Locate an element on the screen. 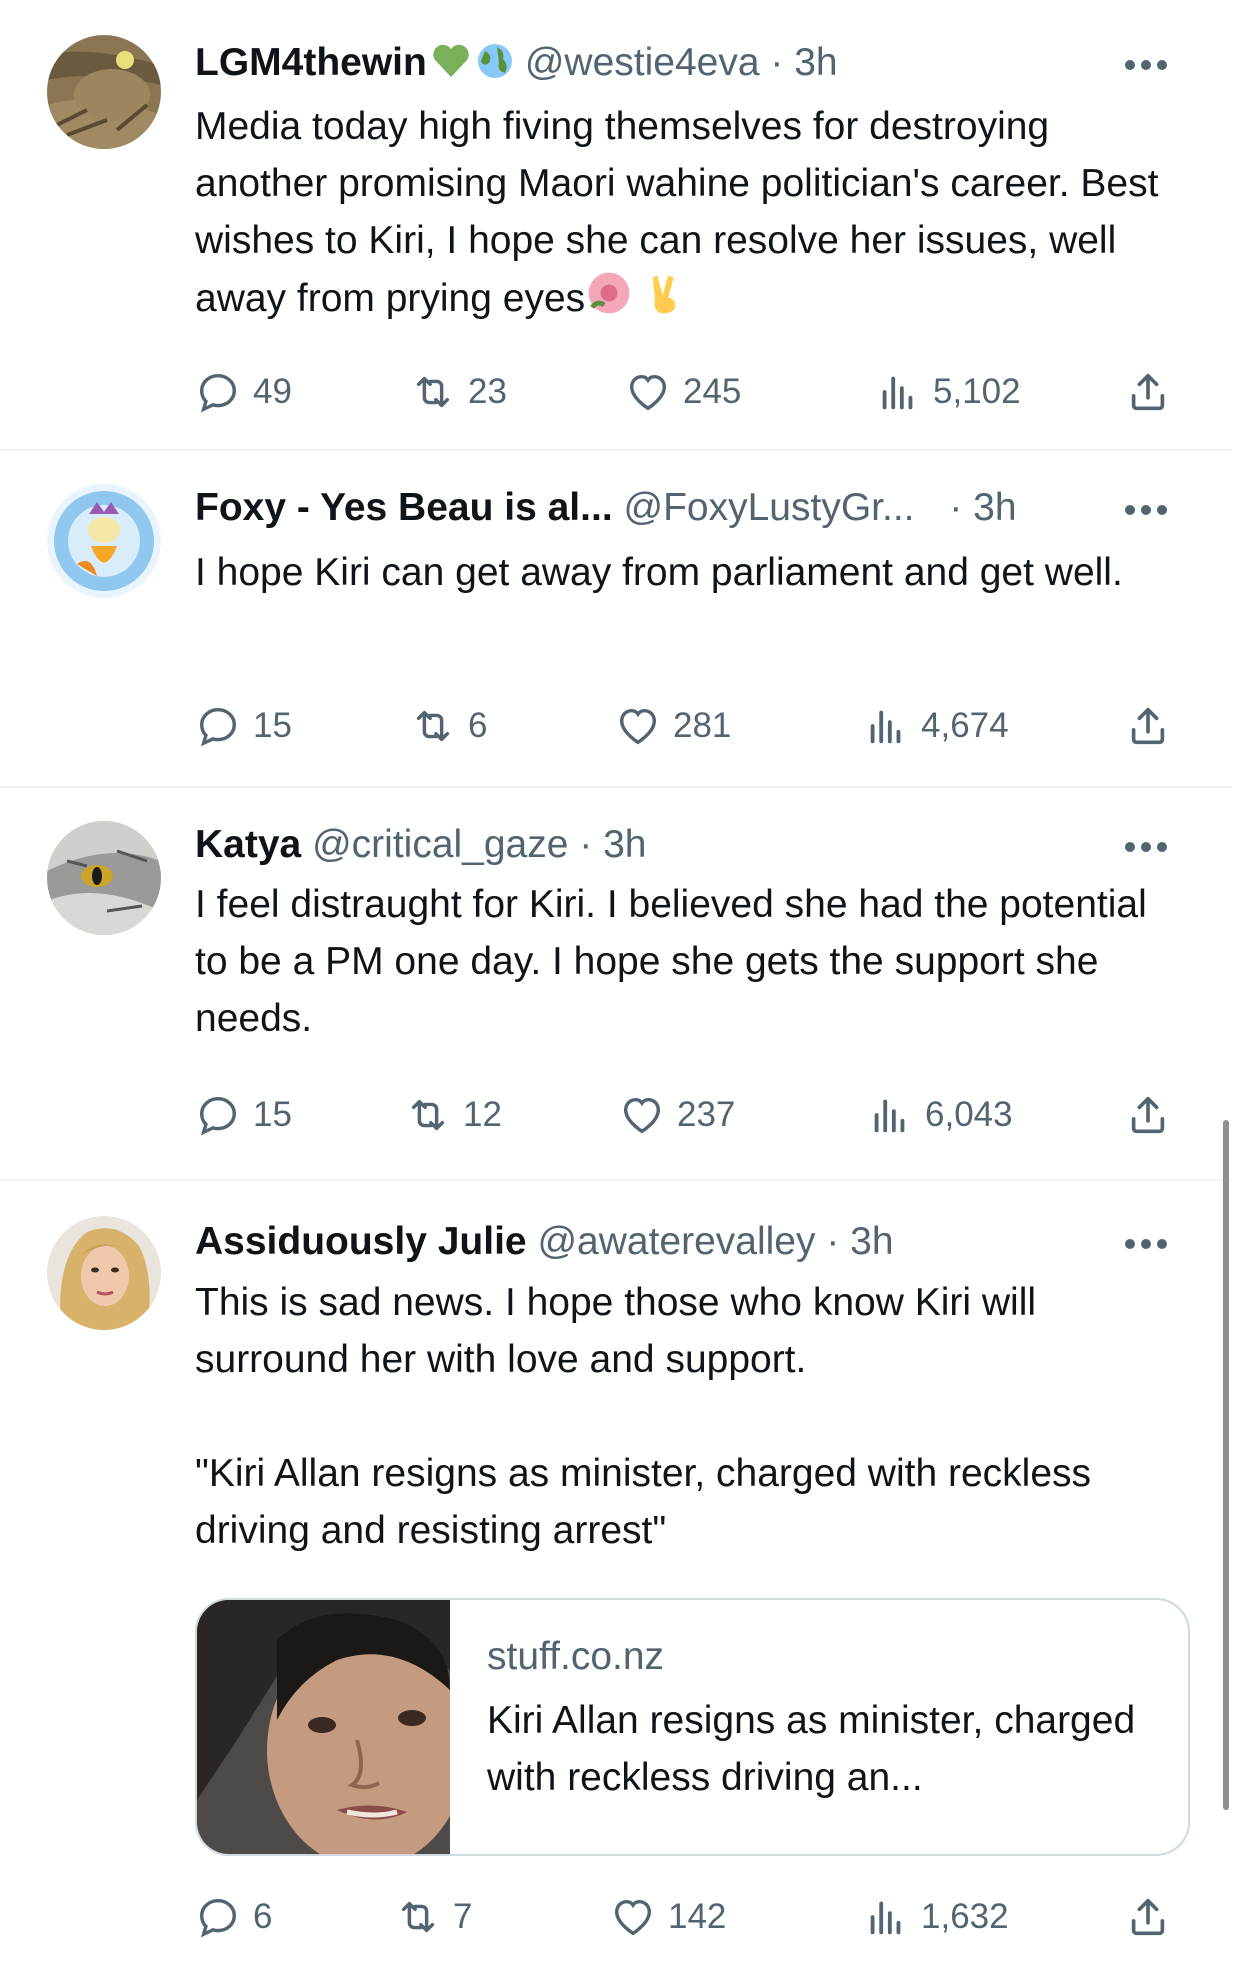 This screenshot has height=1979, width=1241. tweet-actions: 15 6 281 4,674 is located at coordinates (695, 726).